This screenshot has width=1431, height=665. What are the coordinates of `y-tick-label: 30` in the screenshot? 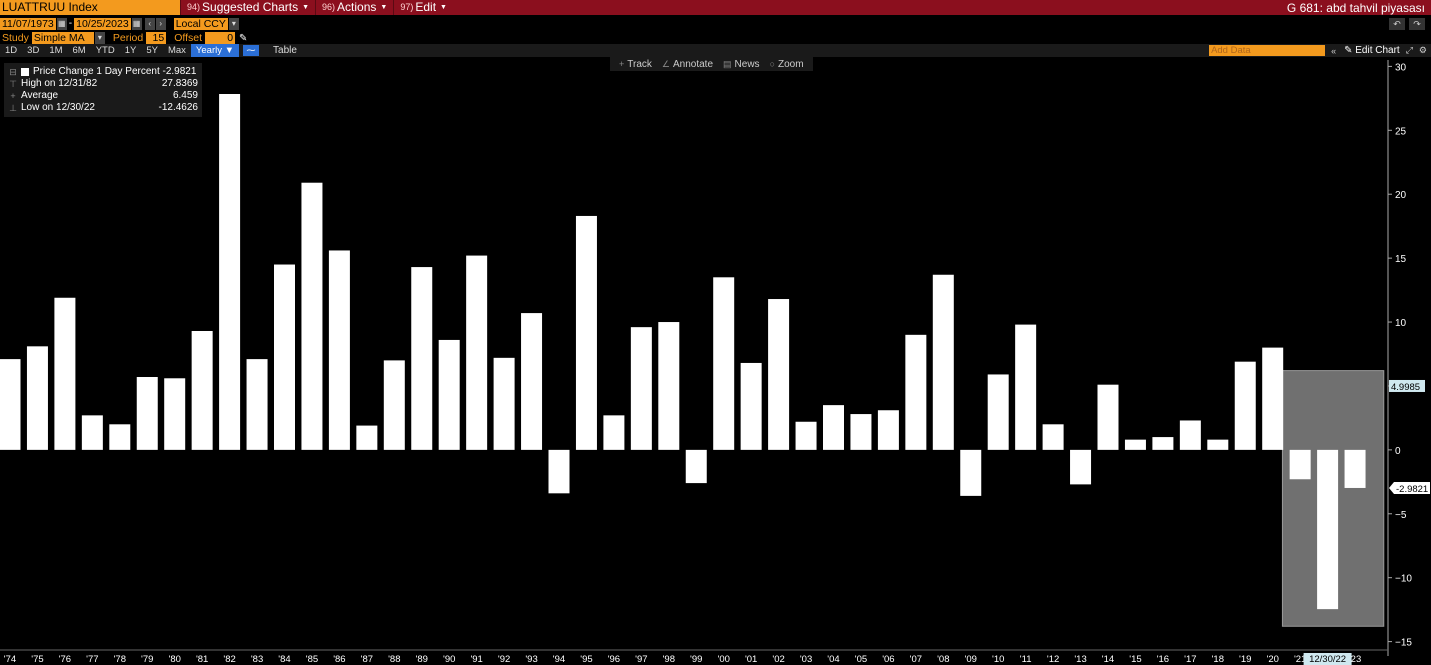 It's located at (1401, 67).